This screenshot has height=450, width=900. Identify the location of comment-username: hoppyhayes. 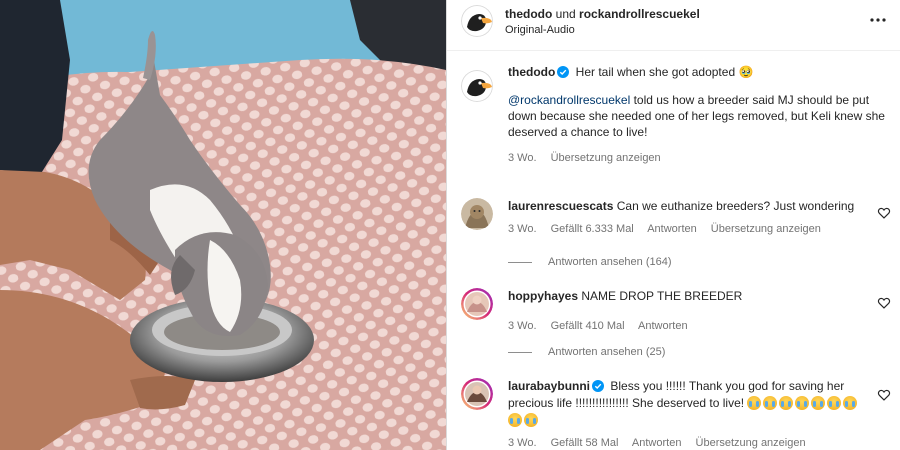
(543, 296).